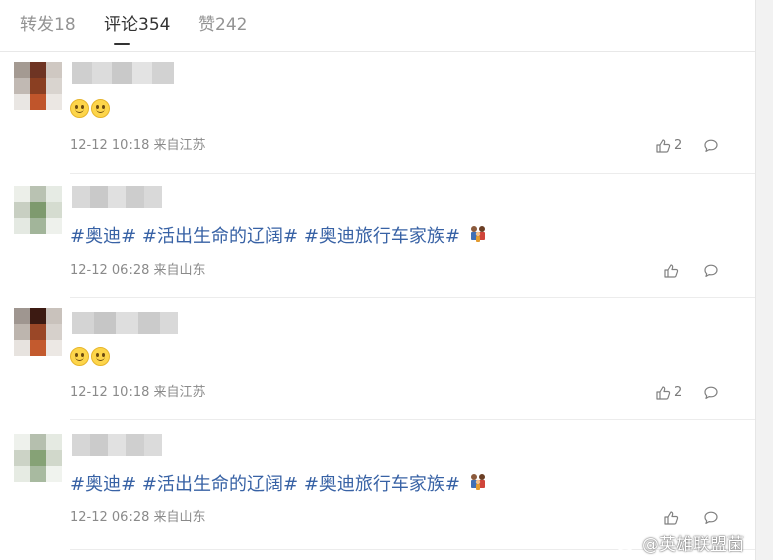  I want to click on tab-repost: 转发18, so click(48, 25).